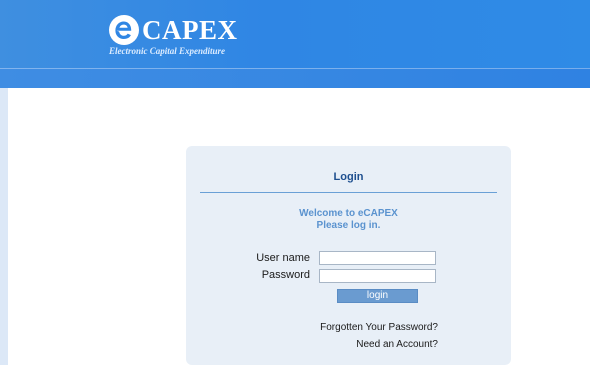  What do you see at coordinates (348, 177) in the screenshot?
I see `login-title: Login` at bounding box center [348, 177].